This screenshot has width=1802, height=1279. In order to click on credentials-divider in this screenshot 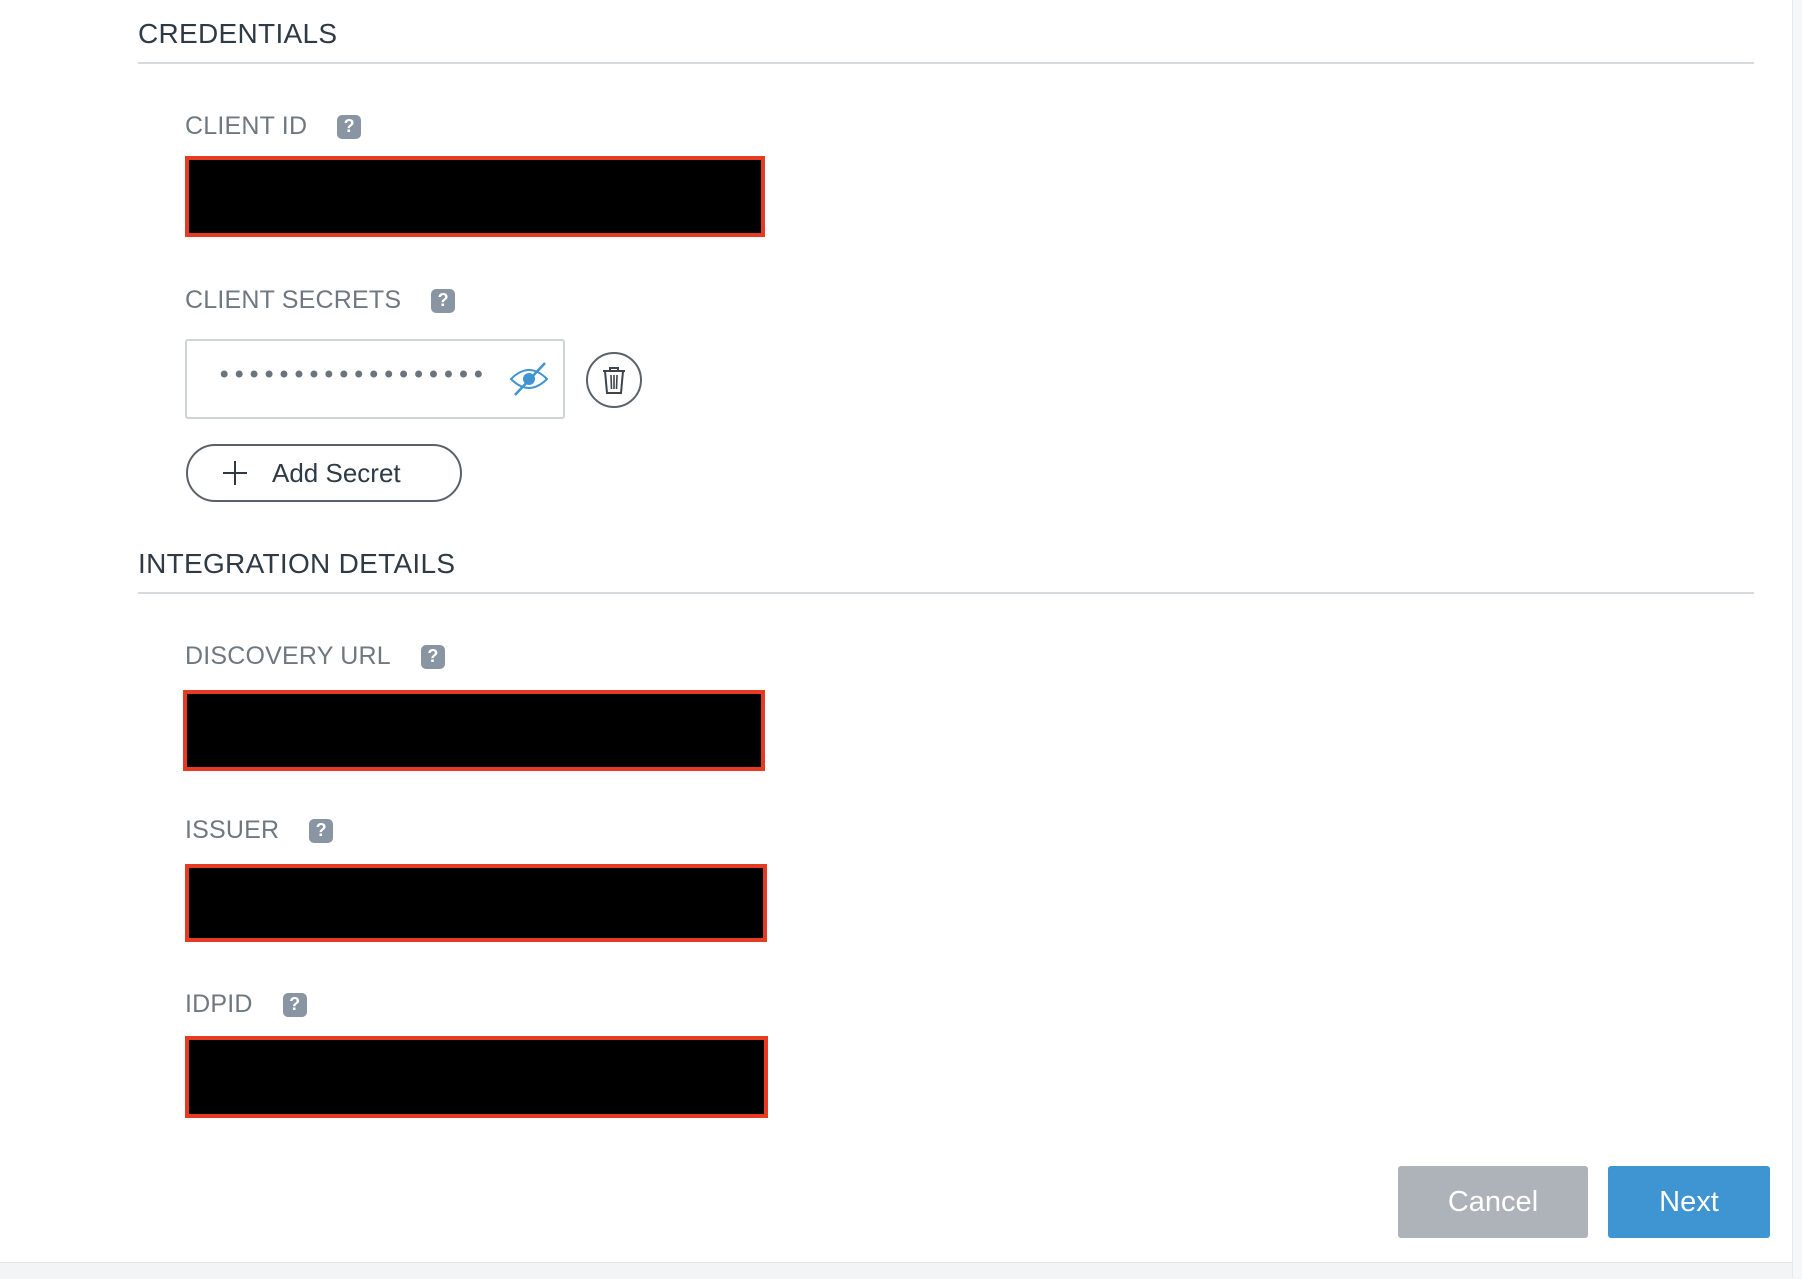, I will do `click(946, 63)`.